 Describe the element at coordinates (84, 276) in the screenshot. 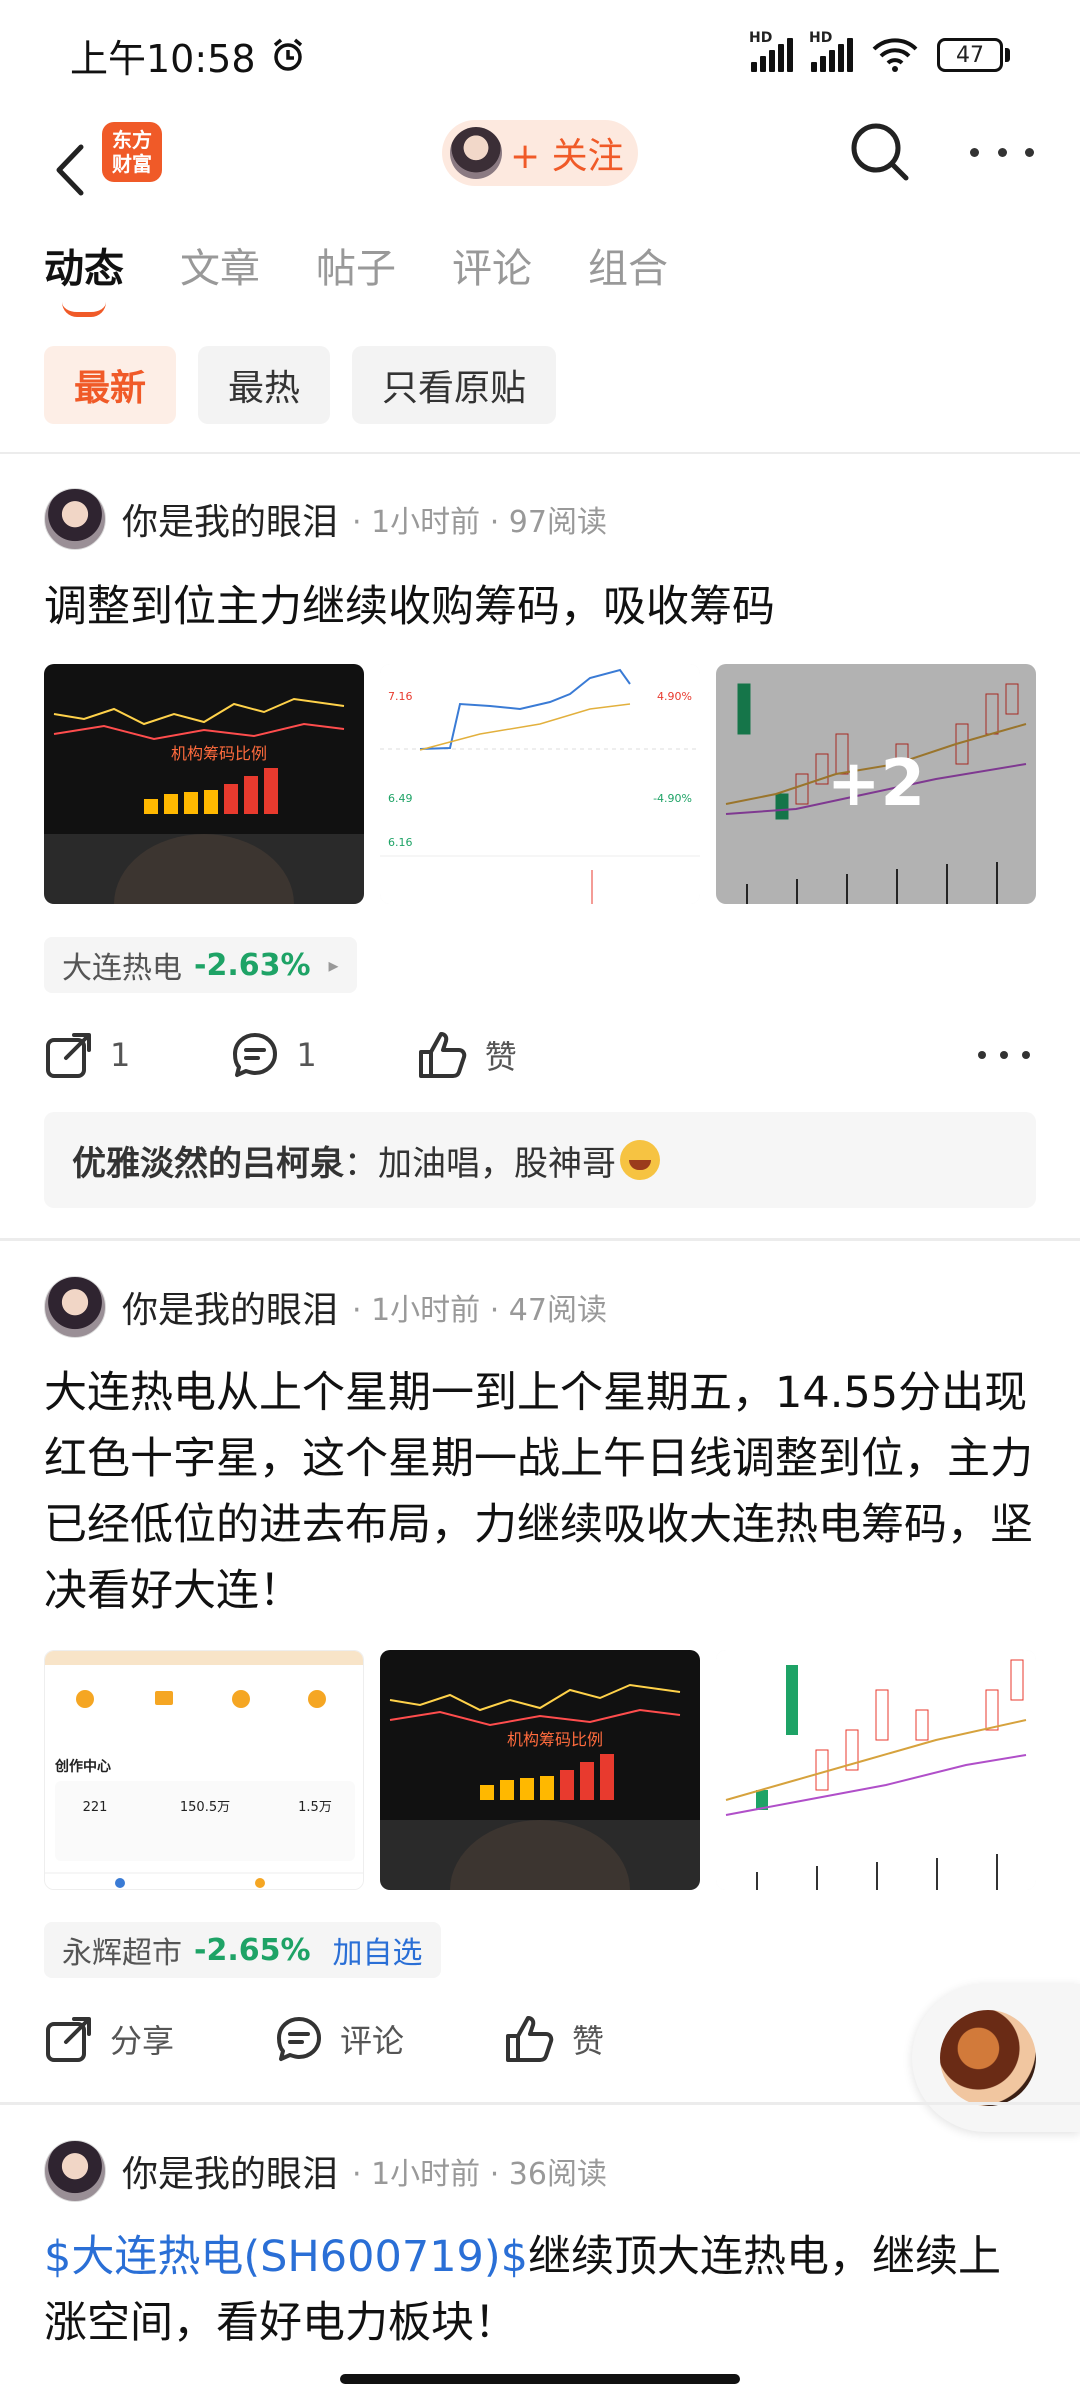

I see `tab-dynamics: 动态` at that location.